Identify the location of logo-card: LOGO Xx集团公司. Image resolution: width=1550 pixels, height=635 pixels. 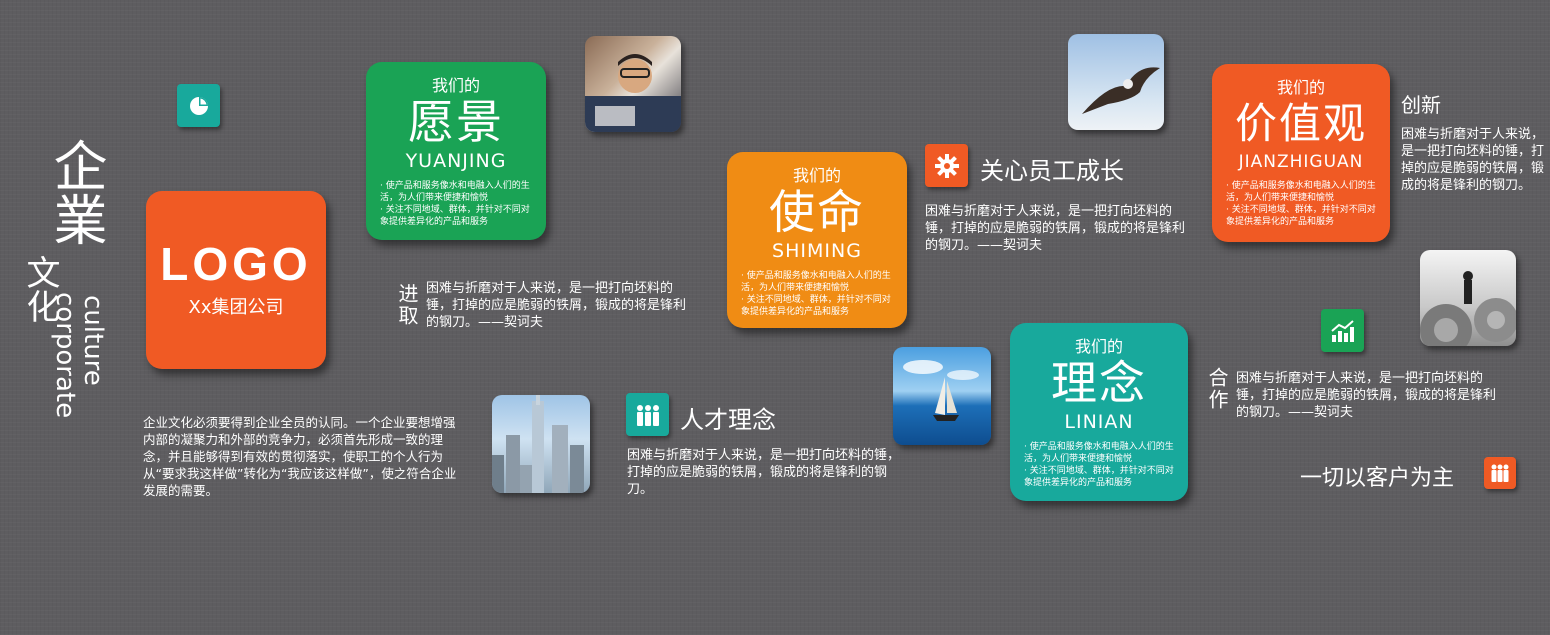
(236, 280).